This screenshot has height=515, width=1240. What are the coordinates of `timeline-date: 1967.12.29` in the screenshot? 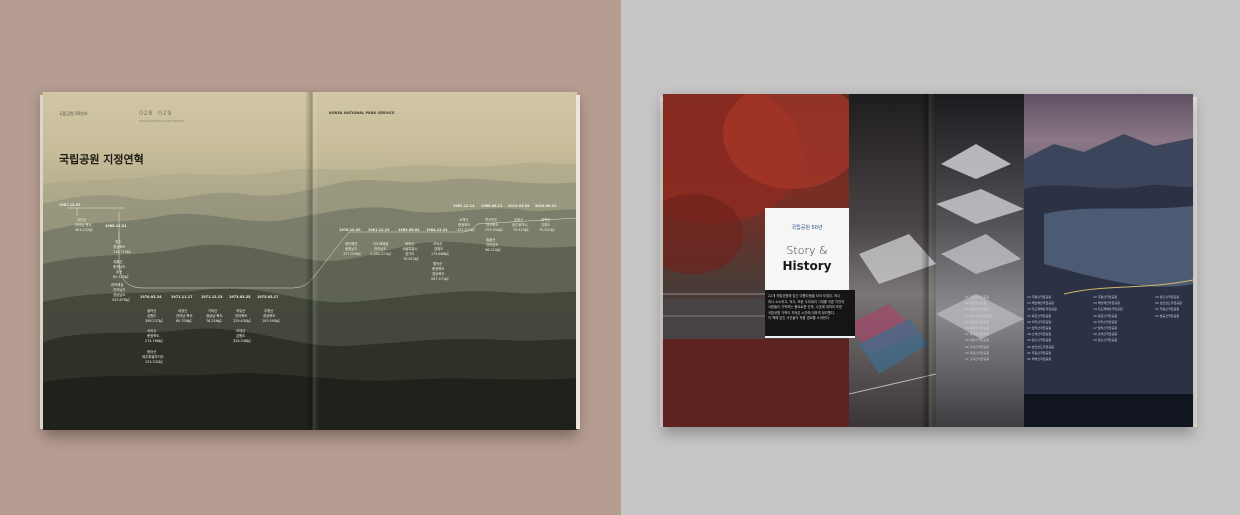 It's located at (70, 205).